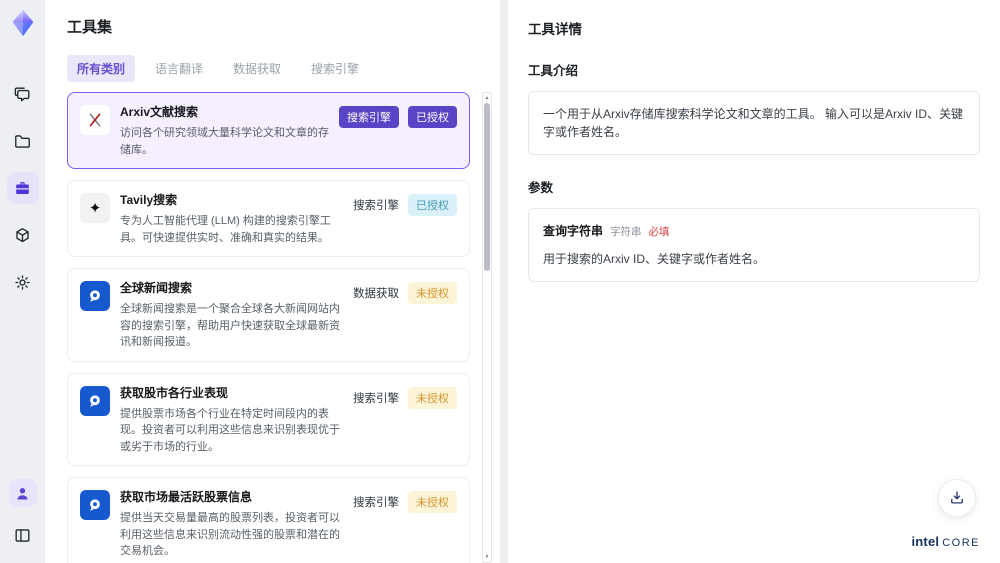  I want to click on intel-core-logo: intel CORE, so click(945, 541).